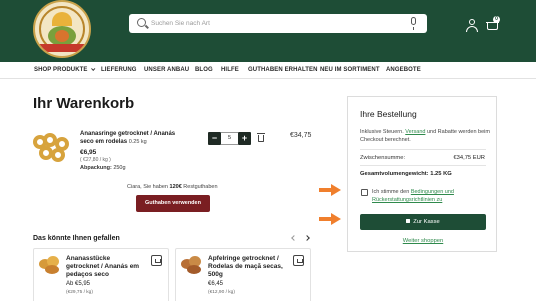 The image size is (536, 301). I want to click on use-credit-button: Guthaben verwenden, so click(173, 203).